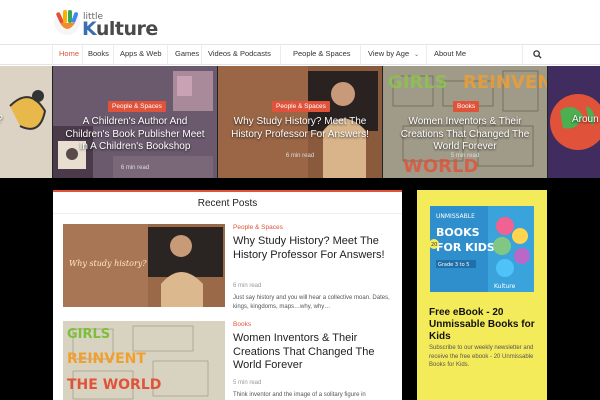  I want to click on nav-item-people-spaces: People & Spaces, so click(322, 53).